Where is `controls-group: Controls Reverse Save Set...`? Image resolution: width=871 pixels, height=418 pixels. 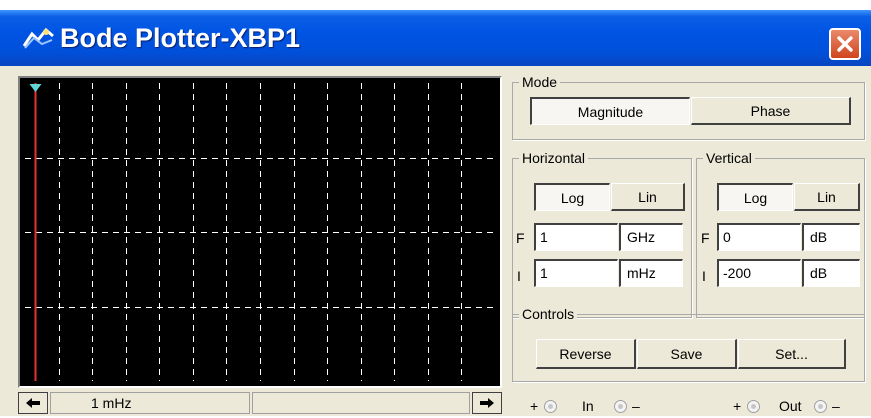 controls-group: Controls Reverse Save Set... is located at coordinates (688, 343).